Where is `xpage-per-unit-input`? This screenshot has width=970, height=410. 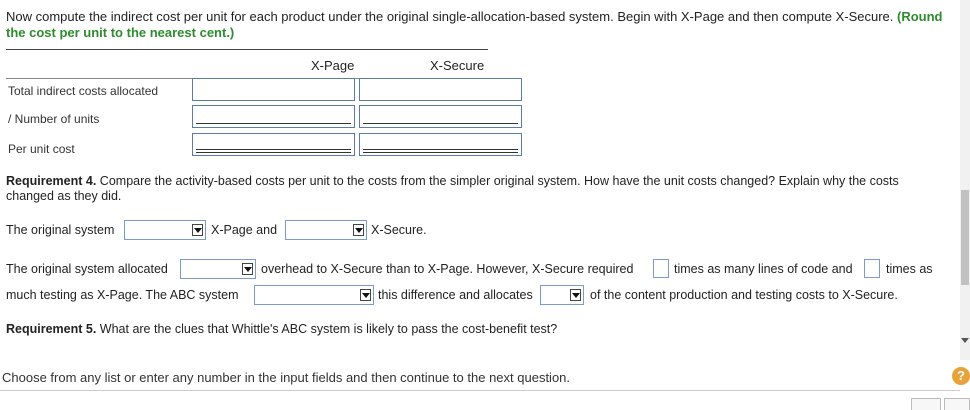
xpage-per-unit-input is located at coordinates (273, 144).